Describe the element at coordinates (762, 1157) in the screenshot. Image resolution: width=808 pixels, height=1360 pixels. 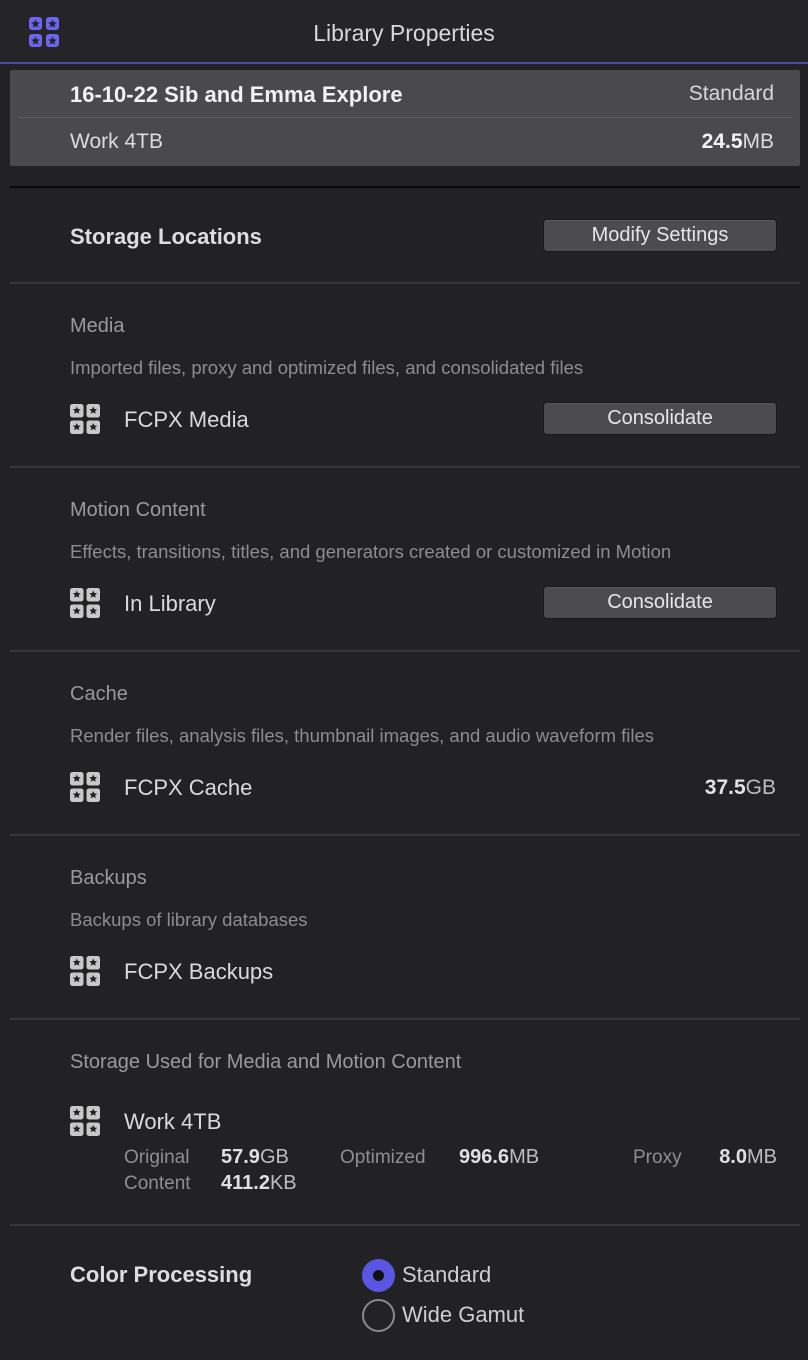
I see `proxy-size-unit: MB` at that location.